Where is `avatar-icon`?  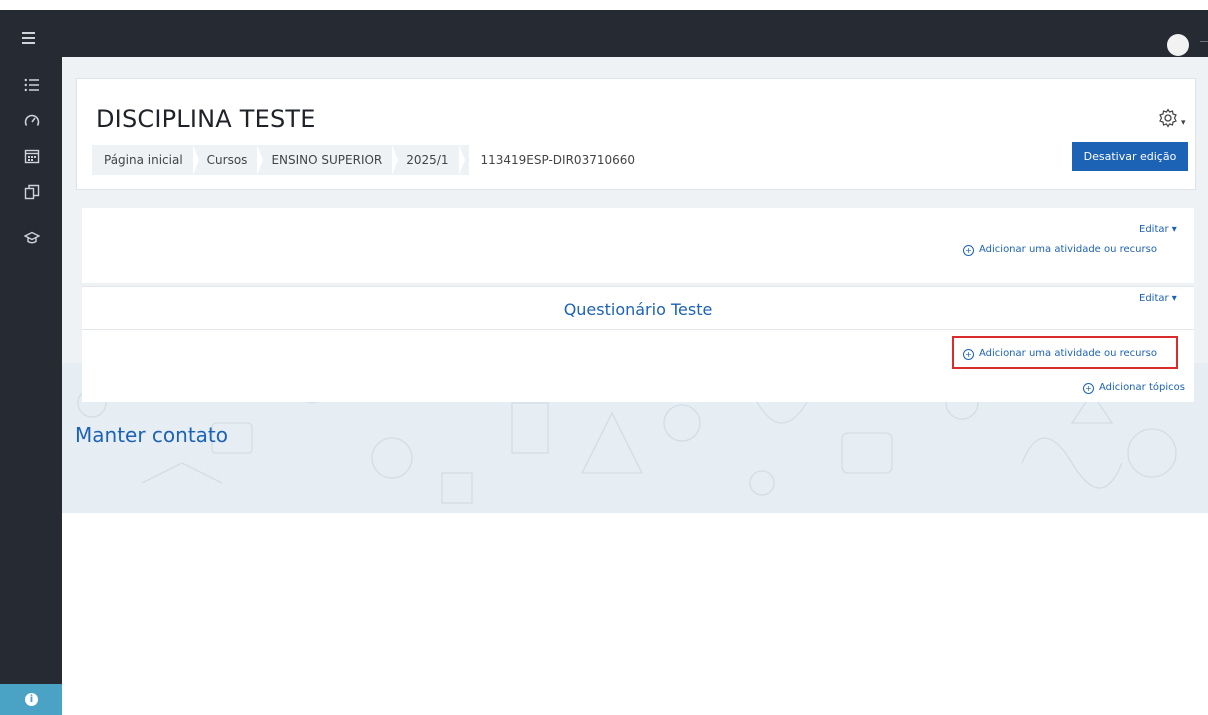
avatar-icon is located at coordinates (1178, 45).